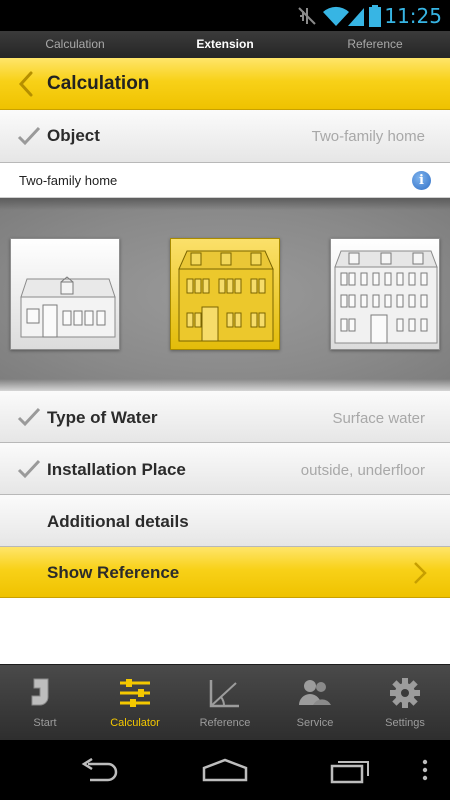 The height and width of the screenshot is (800, 450). What do you see at coordinates (405, 693) in the screenshot?
I see `gear-icon` at bounding box center [405, 693].